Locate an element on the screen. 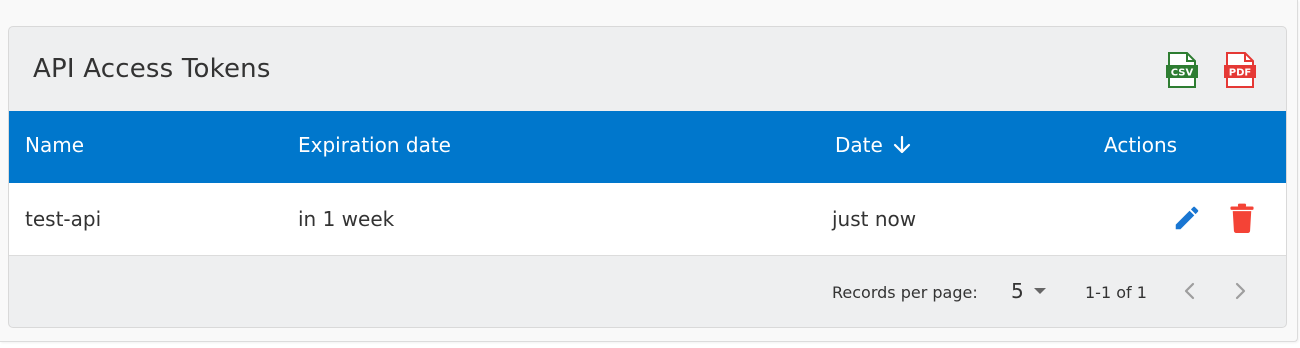 The width and height of the screenshot is (1300, 348). column-header-name: Name is located at coordinates (54, 145).